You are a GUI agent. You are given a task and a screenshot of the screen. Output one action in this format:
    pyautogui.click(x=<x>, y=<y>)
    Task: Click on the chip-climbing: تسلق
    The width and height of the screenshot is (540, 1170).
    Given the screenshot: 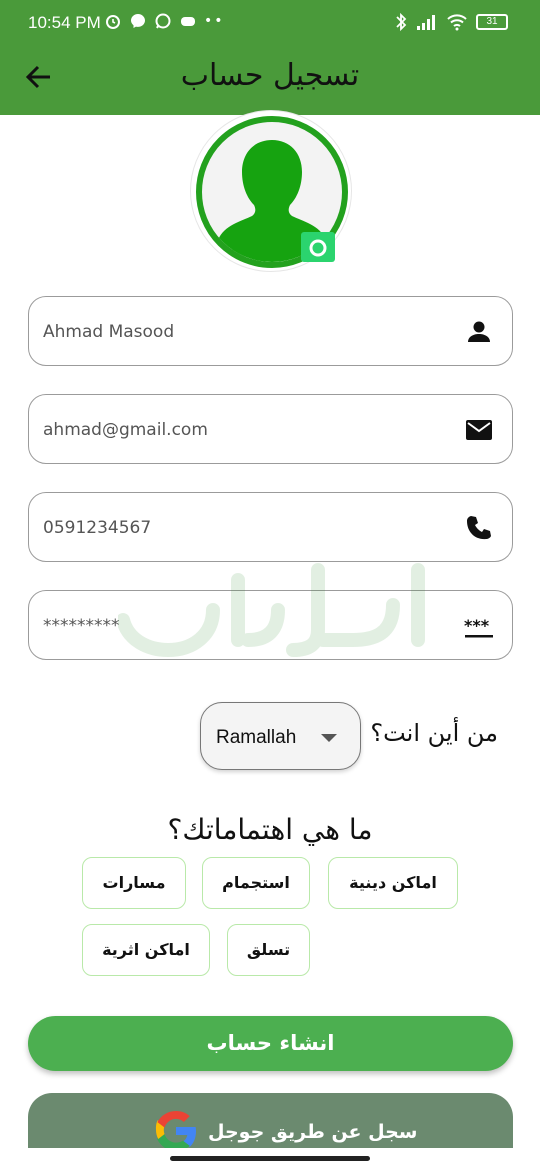 What is the action you would take?
    pyautogui.click(x=268, y=950)
    